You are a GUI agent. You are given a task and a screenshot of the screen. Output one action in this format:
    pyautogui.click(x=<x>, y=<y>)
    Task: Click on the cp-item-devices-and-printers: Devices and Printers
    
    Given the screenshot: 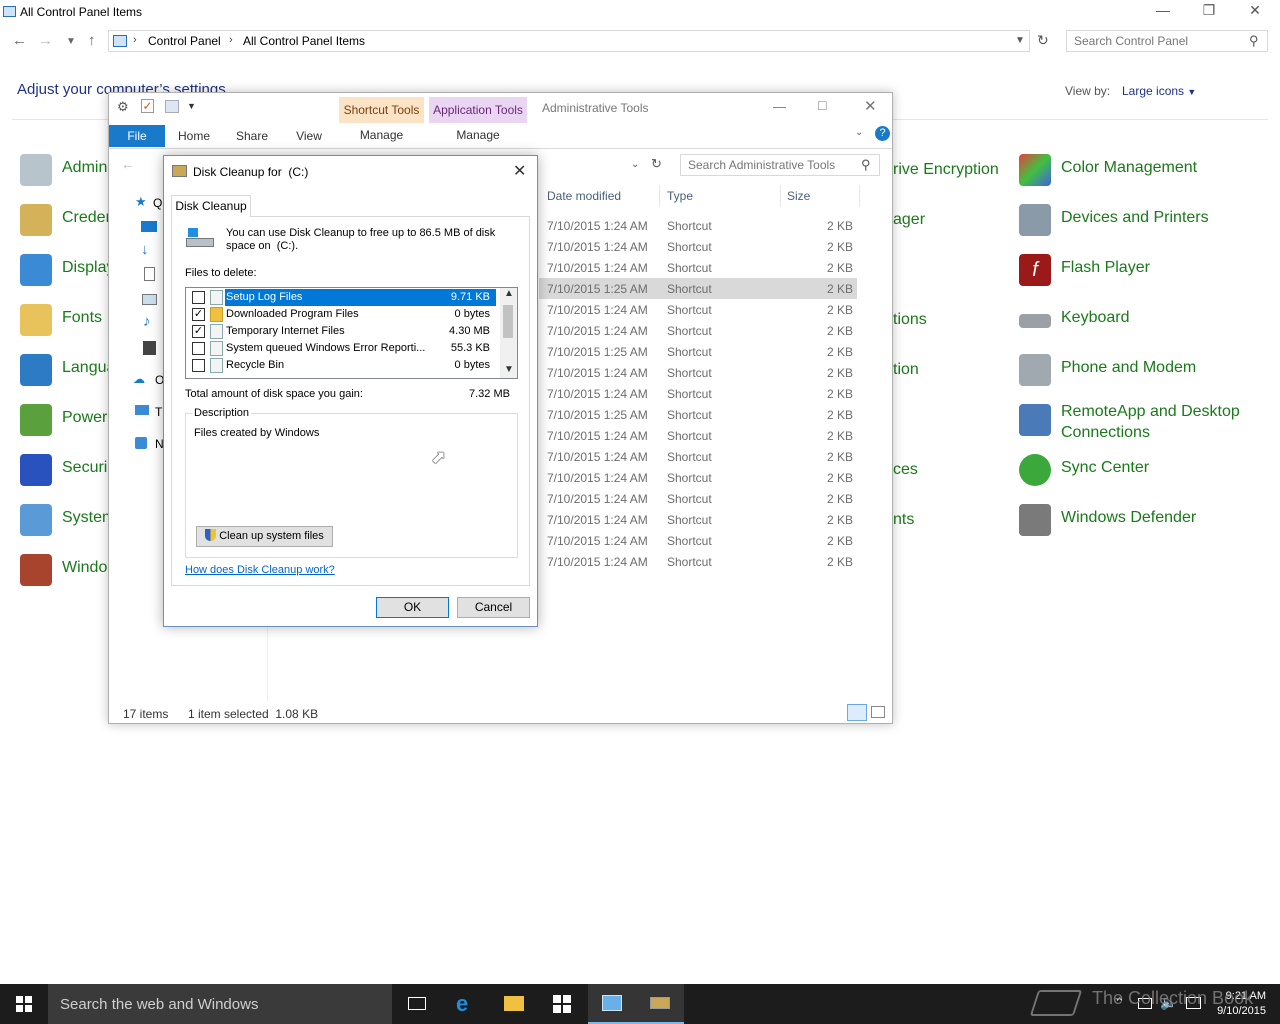 What is the action you would take?
    pyautogui.click(x=1129, y=224)
    